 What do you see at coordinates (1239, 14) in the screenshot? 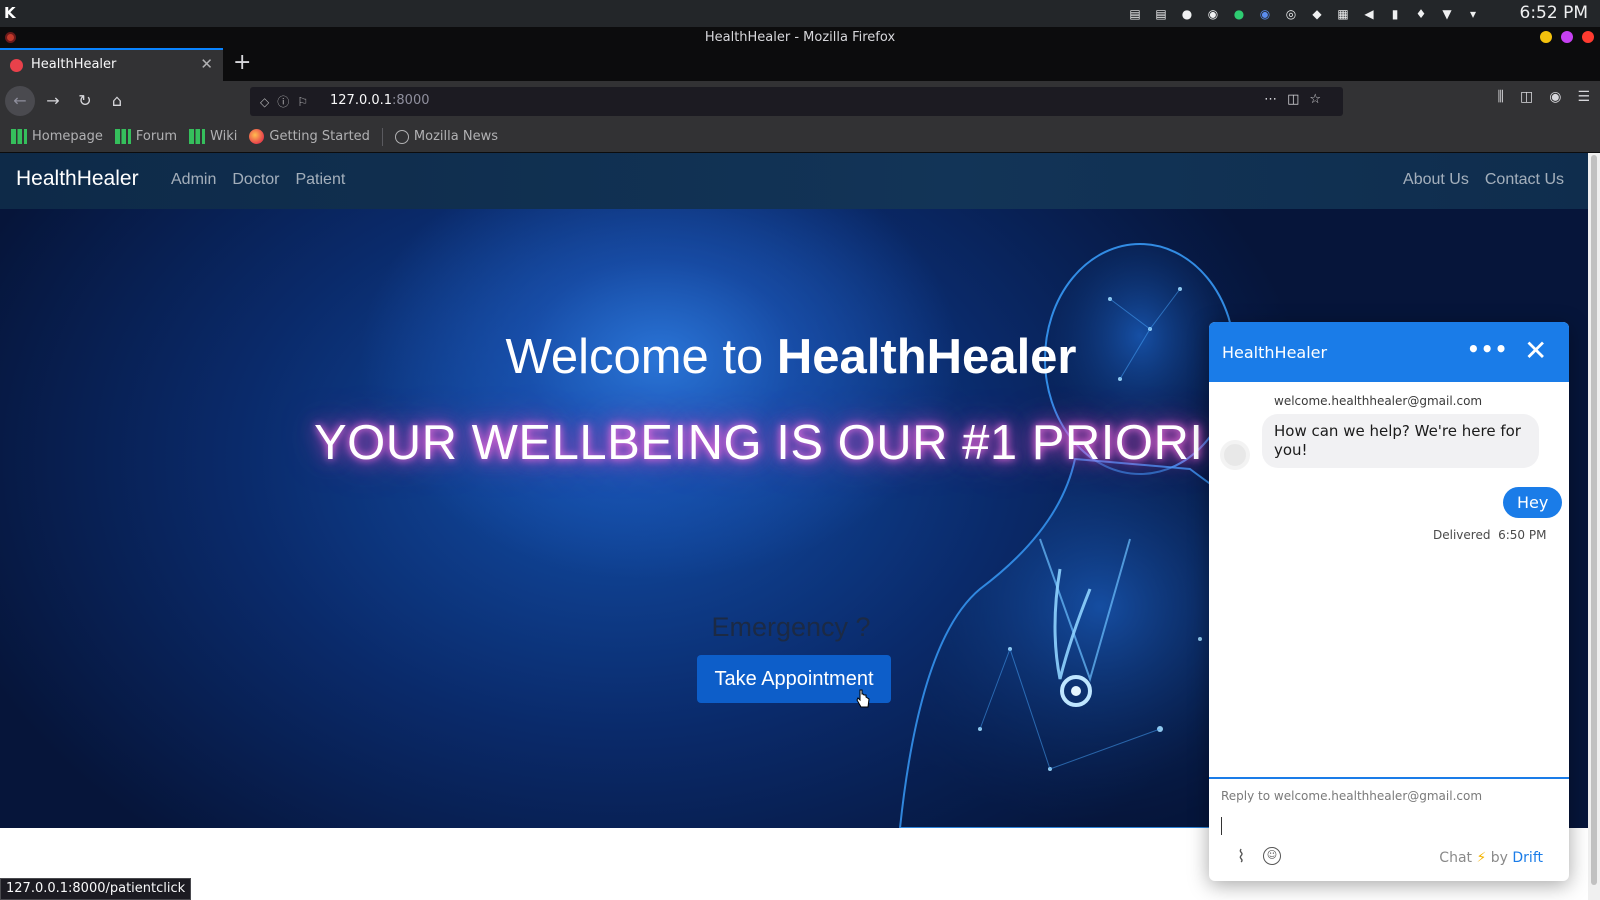
I see `alert-icon: ●` at bounding box center [1239, 14].